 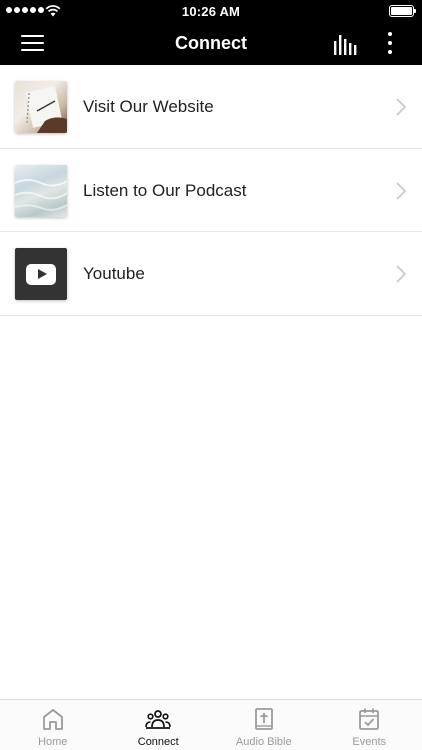 I want to click on tab-label: Events, so click(x=369, y=742).